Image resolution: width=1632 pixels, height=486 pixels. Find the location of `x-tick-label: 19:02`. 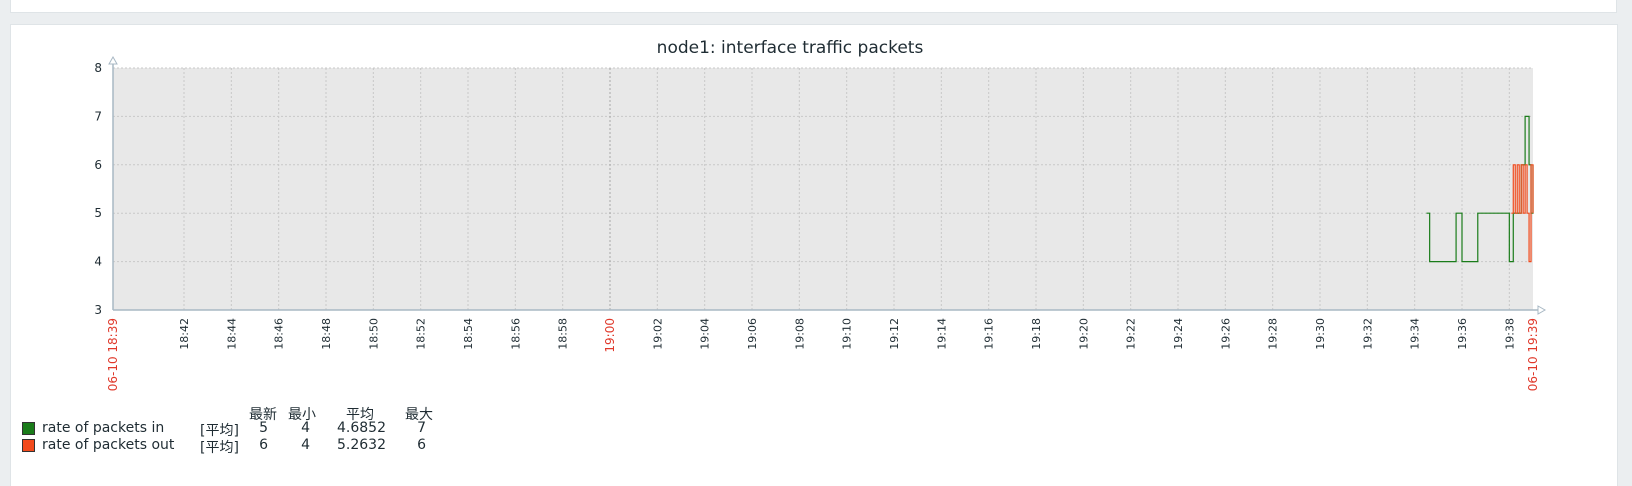

x-tick-label: 19:02 is located at coordinates (657, 334).